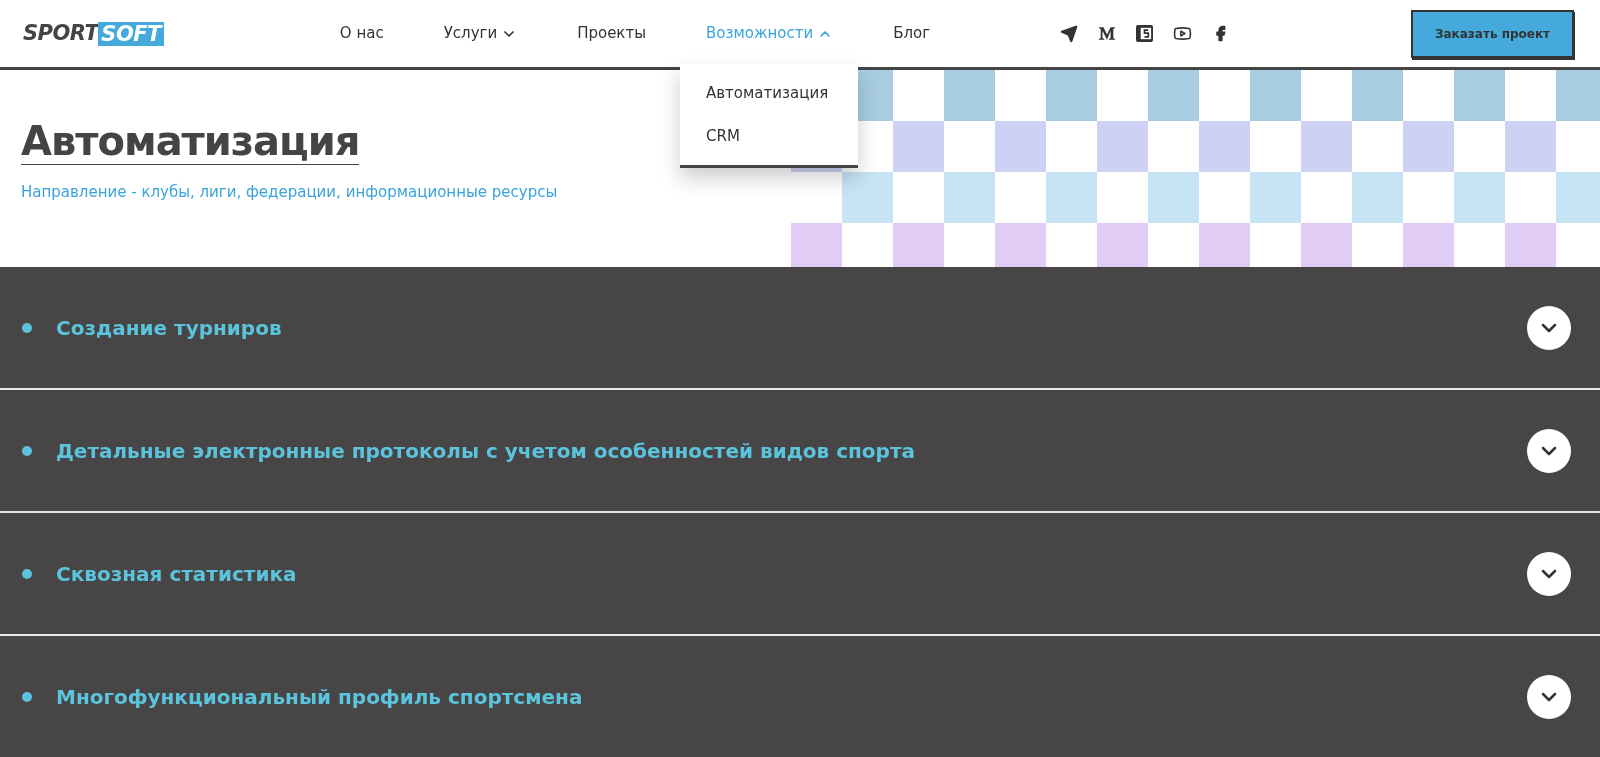 Image resolution: width=1600 pixels, height=757 pixels. What do you see at coordinates (769, 136) in the screenshot?
I see `dropdown-item: CRM` at bounding box center [769, 136].